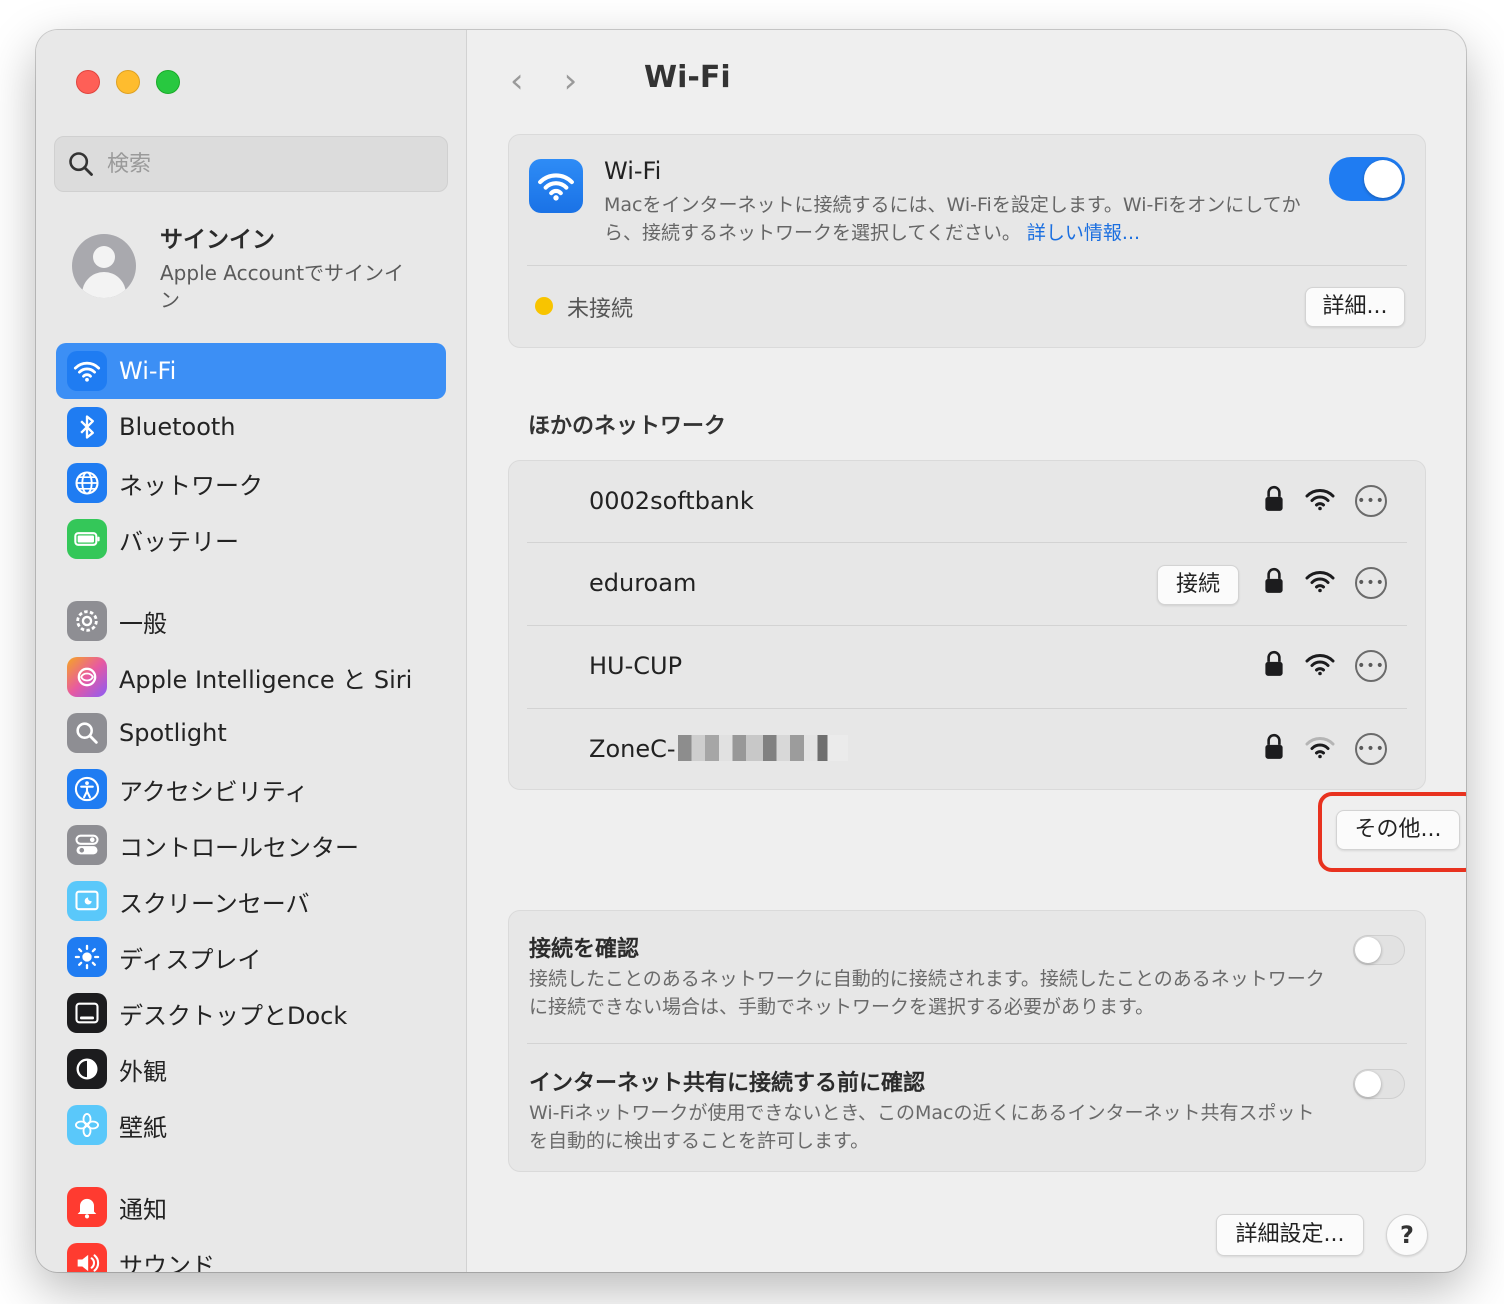  What do you see at coordinates (1198, 585) in the screenshot?
I see `connect-button: 接続` at bounding box center [1198, 585].